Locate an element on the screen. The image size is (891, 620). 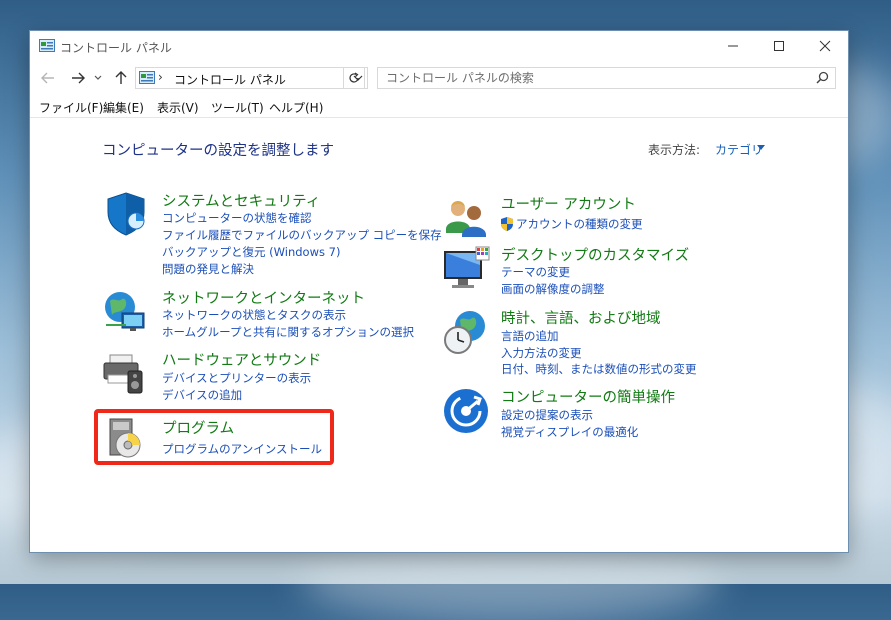
maximize-icon is located at coordinates (779, 46).